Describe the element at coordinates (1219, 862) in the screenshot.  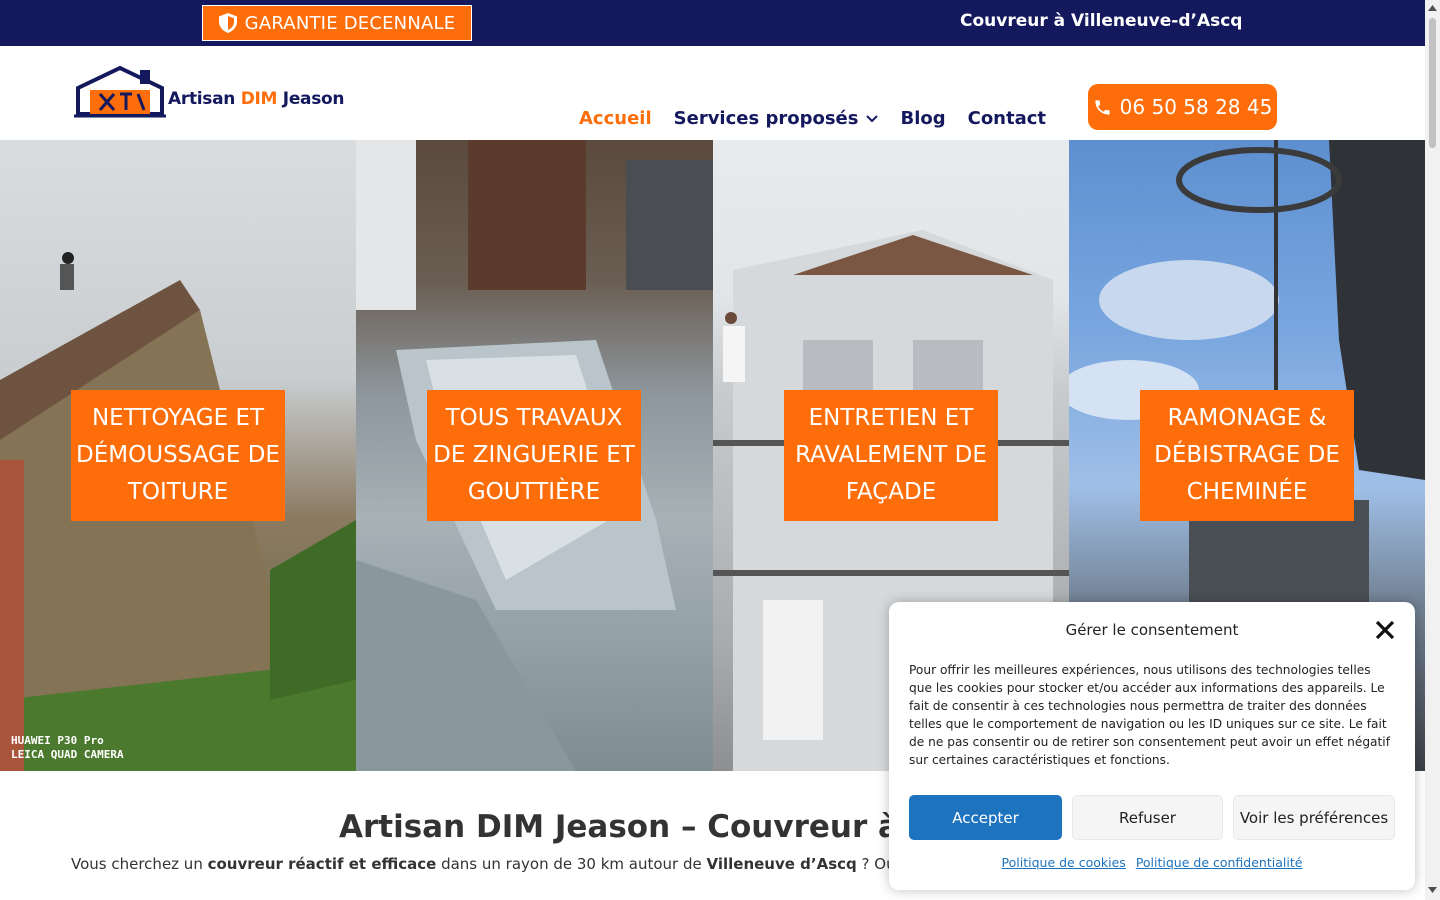
I see `privacy-policy-link: Politique de confidentialité` at that location.